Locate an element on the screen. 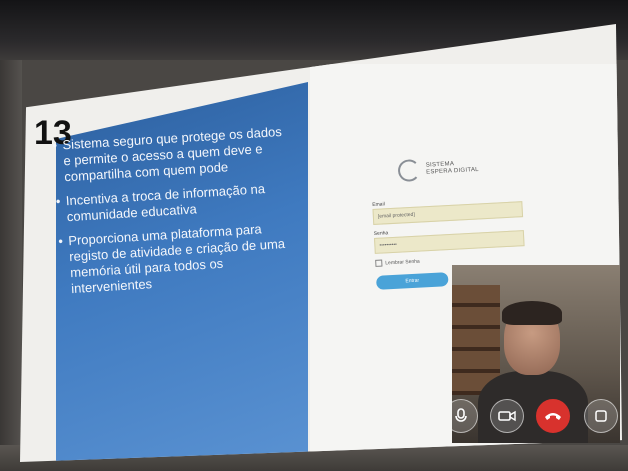  enter-button: Entrar is located at coordinates (412, 281).